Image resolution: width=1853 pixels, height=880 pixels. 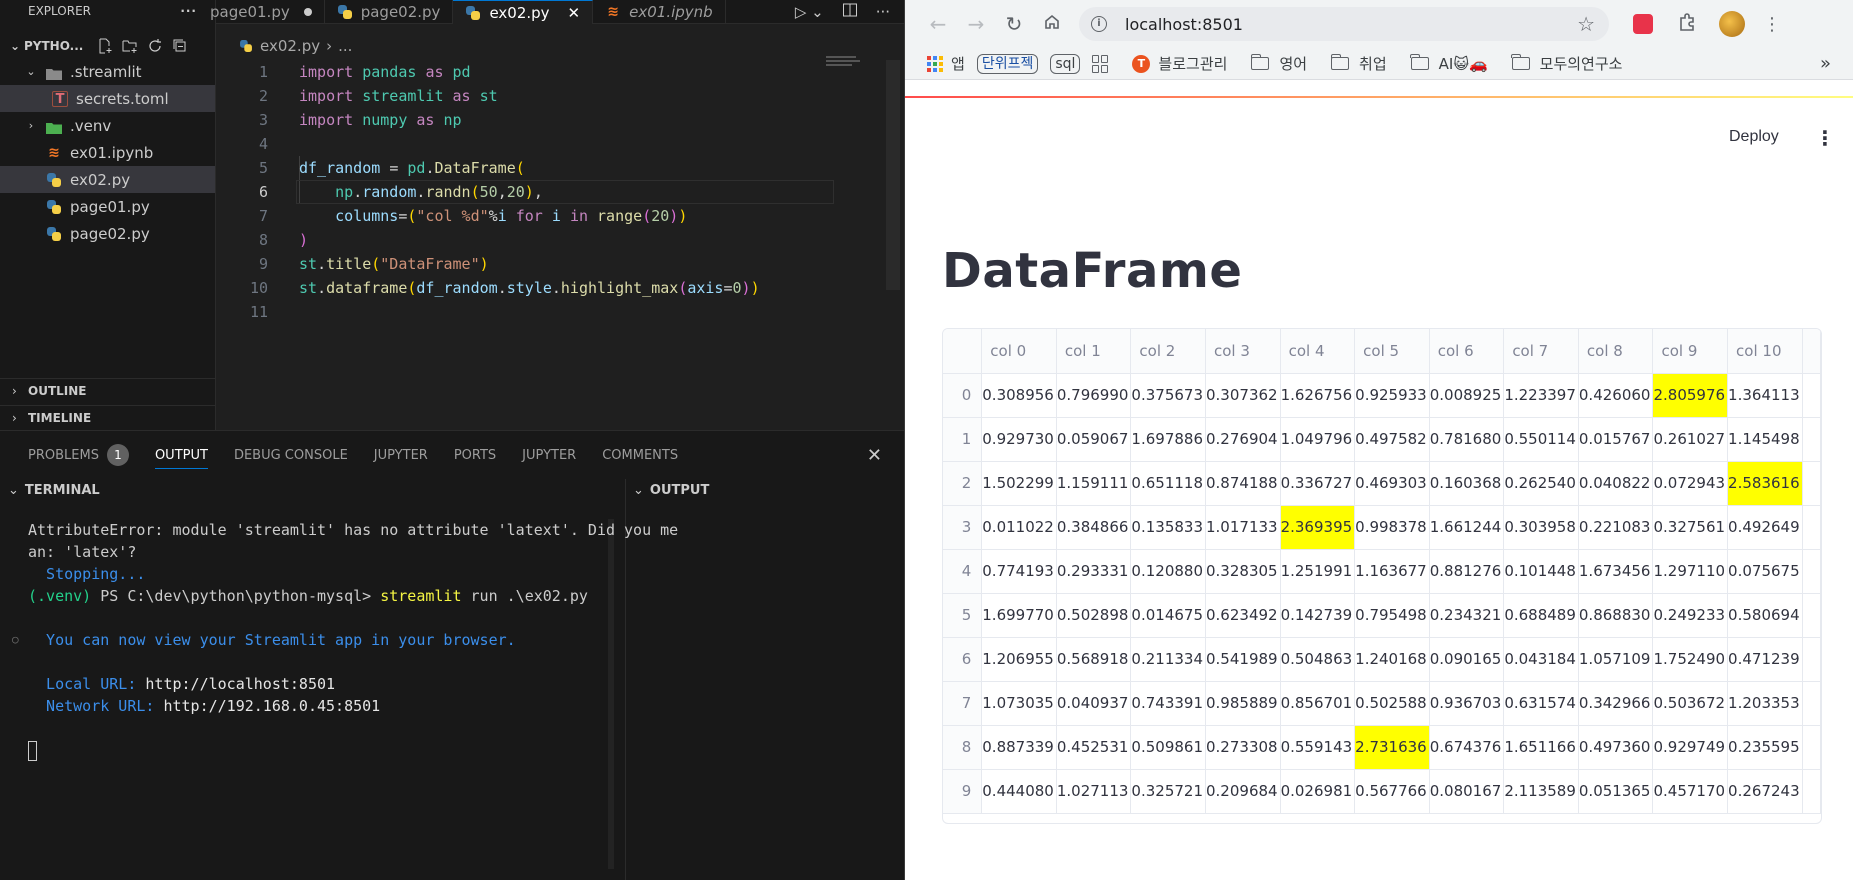 What do you see at coordinates (108, 390) in the screenshot?
I see `outline-section: › OUTLINE` at bounding box center [108, 390].